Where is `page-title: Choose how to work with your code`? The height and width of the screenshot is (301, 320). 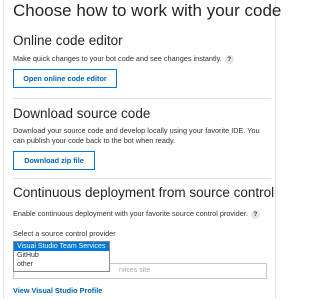
page-title: Choose how to work with your code is located at coordinates (147, 10).